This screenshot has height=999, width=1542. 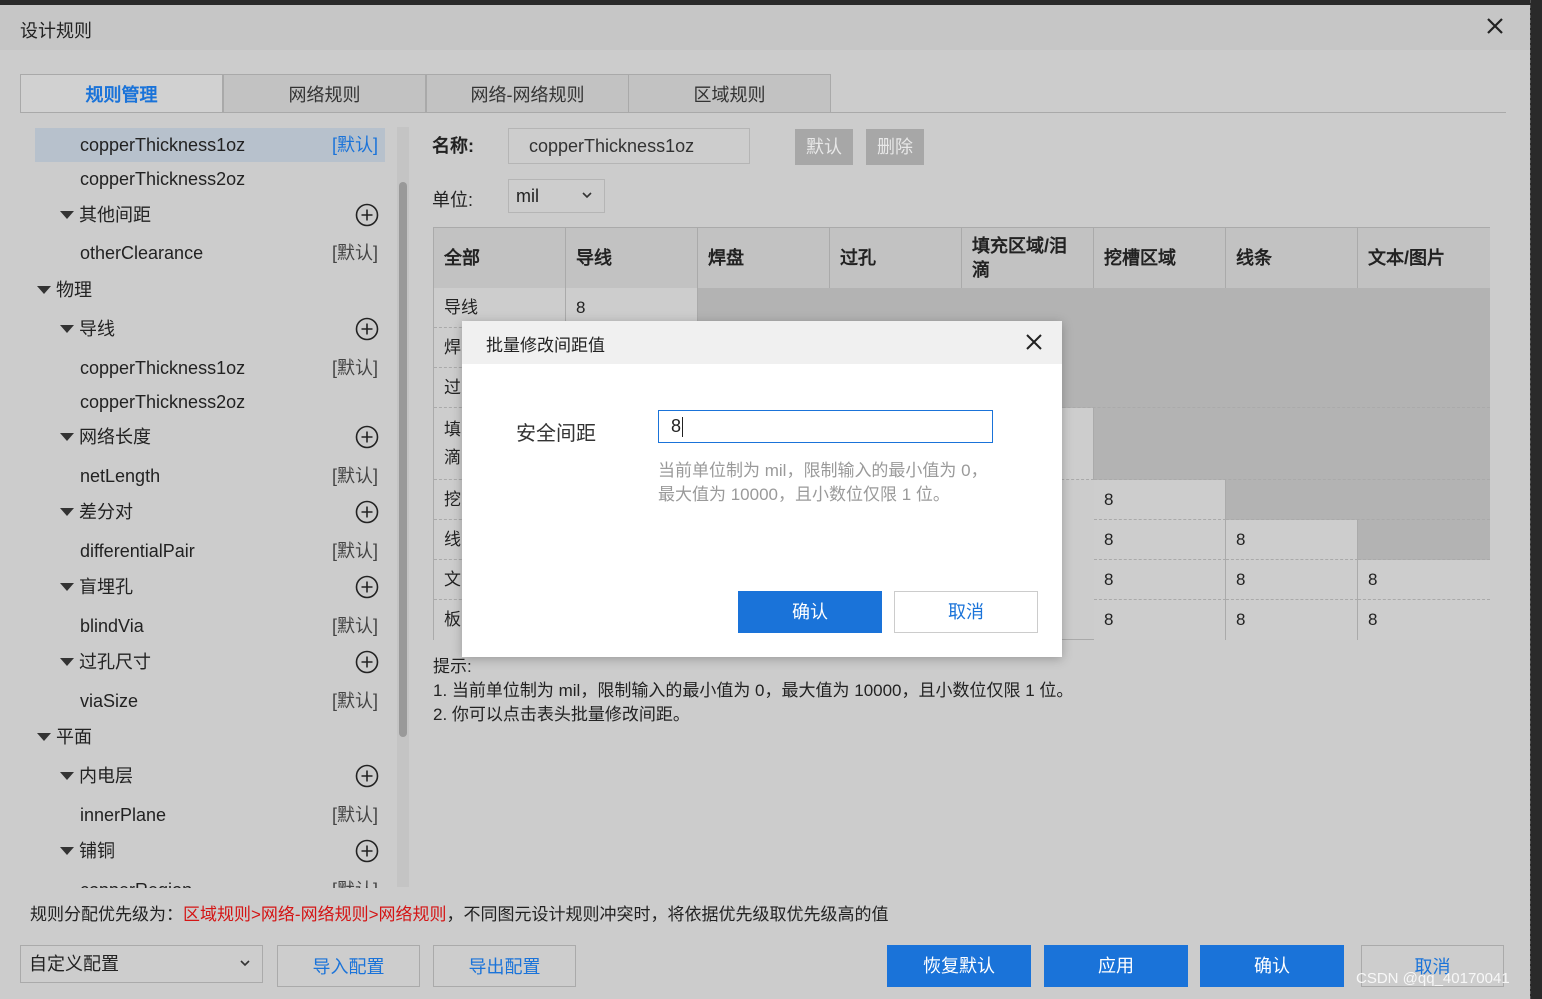 I want to click on table-header: 线条, so click(x=1292, y=258).